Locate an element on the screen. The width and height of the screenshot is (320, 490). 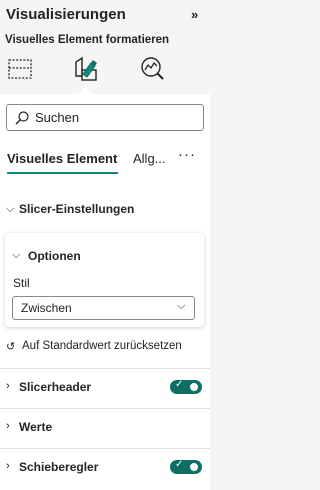
tab-active-underline is located at coordinates (62, 173).